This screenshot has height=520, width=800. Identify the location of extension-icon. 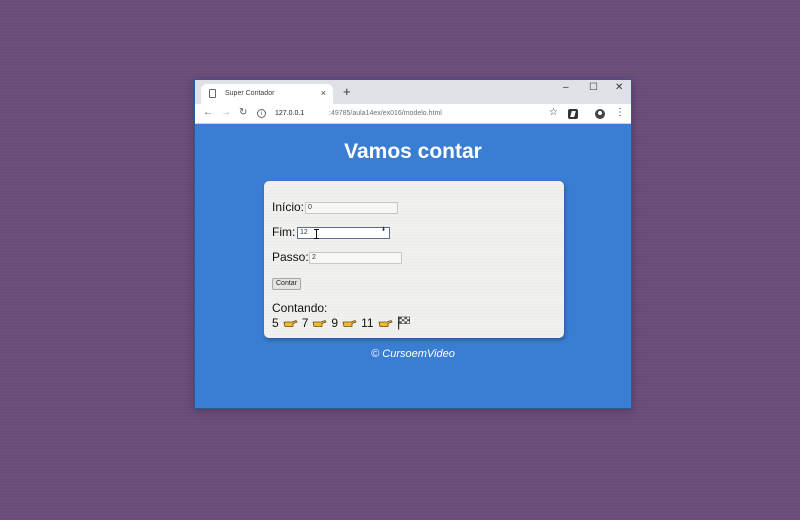
(573, 114).